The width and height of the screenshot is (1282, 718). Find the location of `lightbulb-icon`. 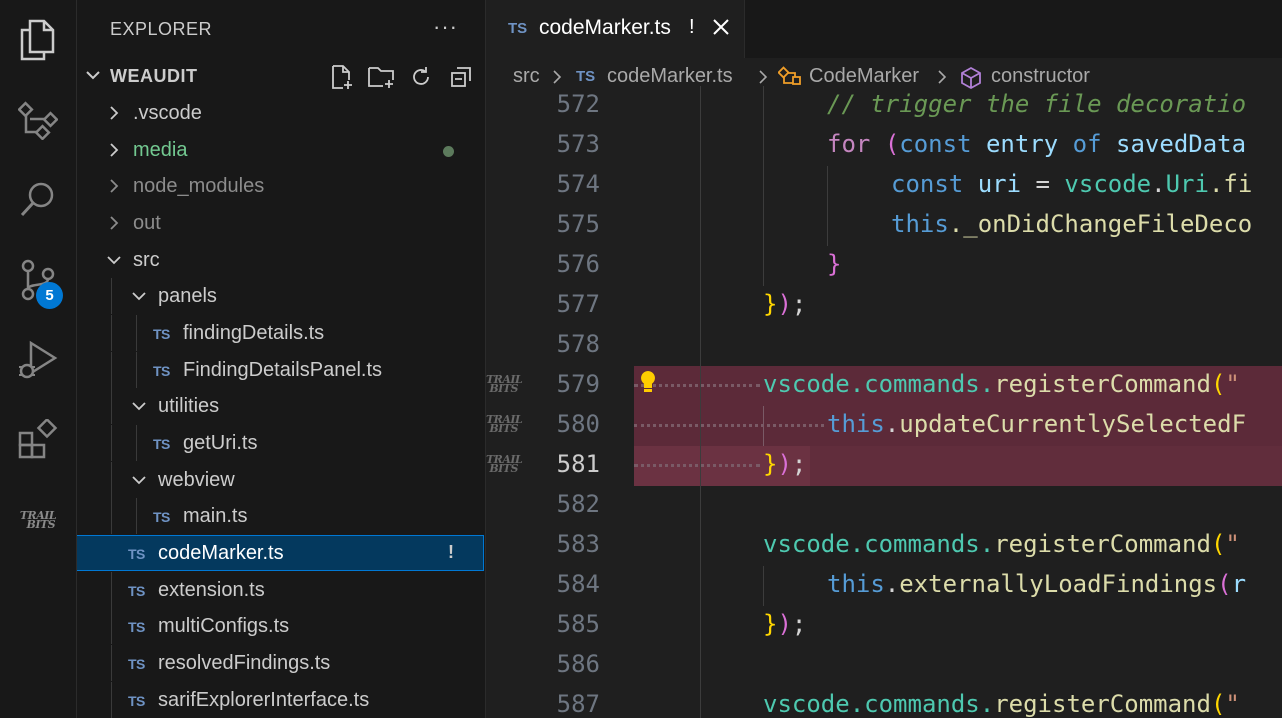

lightbulb-icon is located at coordinates (648, 382).